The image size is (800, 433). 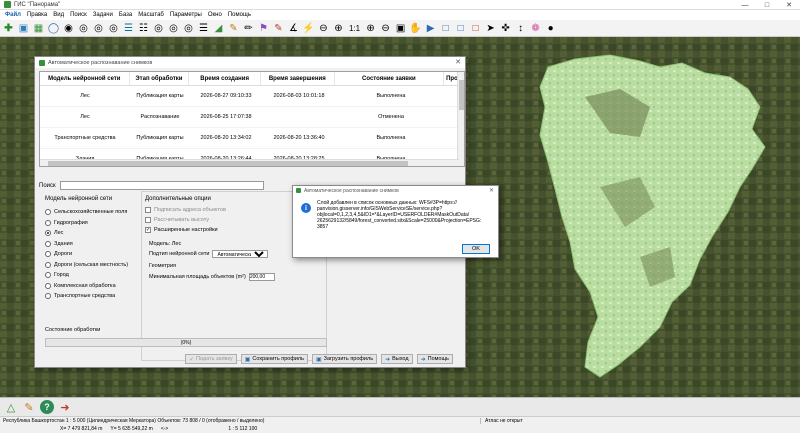 I want to click on binoculars-next-icon: ◎, so click(x=98, y=28).